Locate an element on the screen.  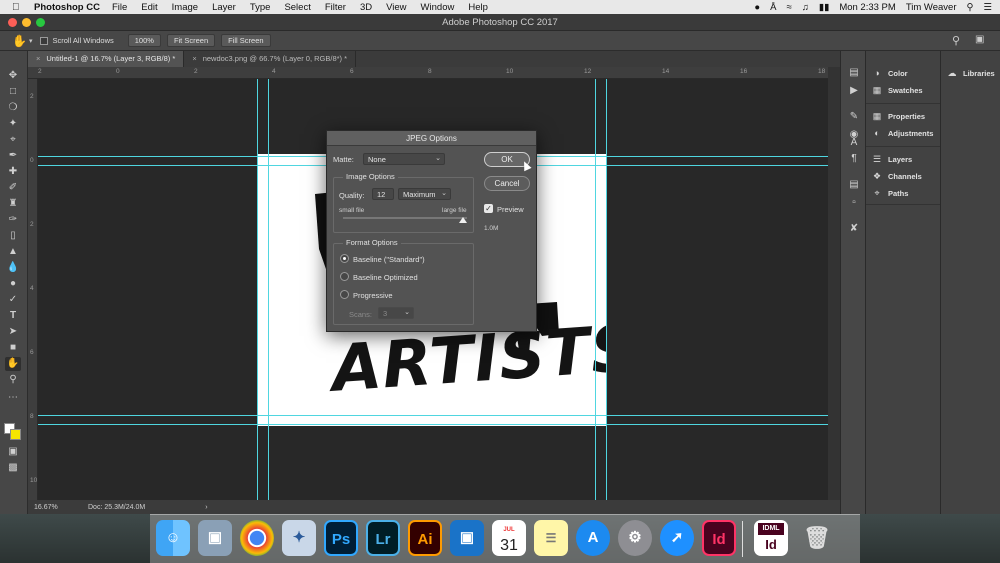
vertical-scrollbar is located at coordinates (834, 283).